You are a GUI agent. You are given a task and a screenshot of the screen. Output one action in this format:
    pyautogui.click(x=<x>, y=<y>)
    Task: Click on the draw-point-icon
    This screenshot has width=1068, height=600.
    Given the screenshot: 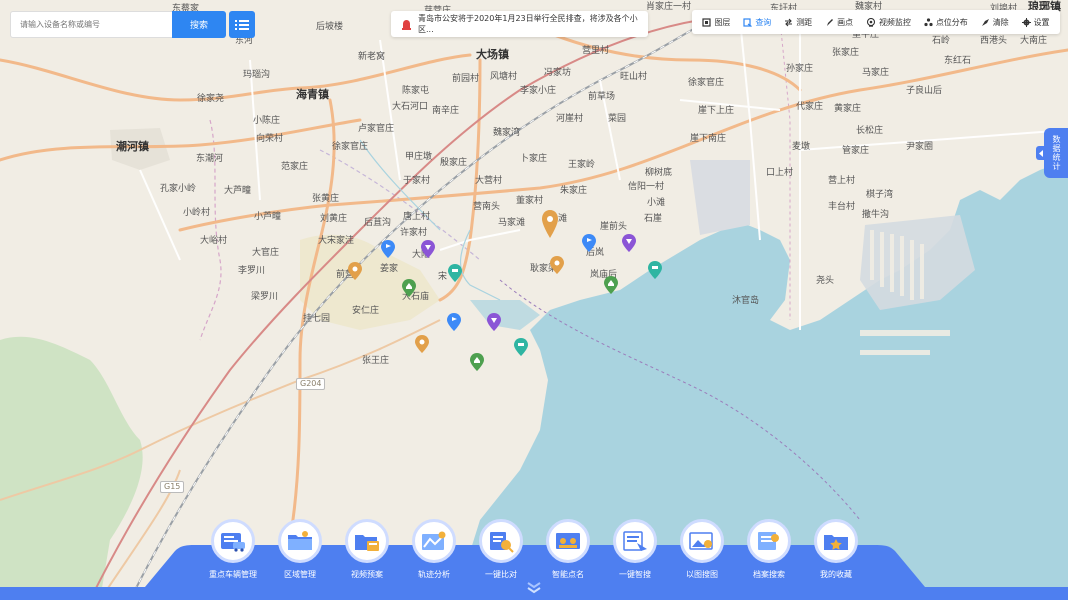 What is the action you would take?
    pyautogui.click(x=830, y=22)
    